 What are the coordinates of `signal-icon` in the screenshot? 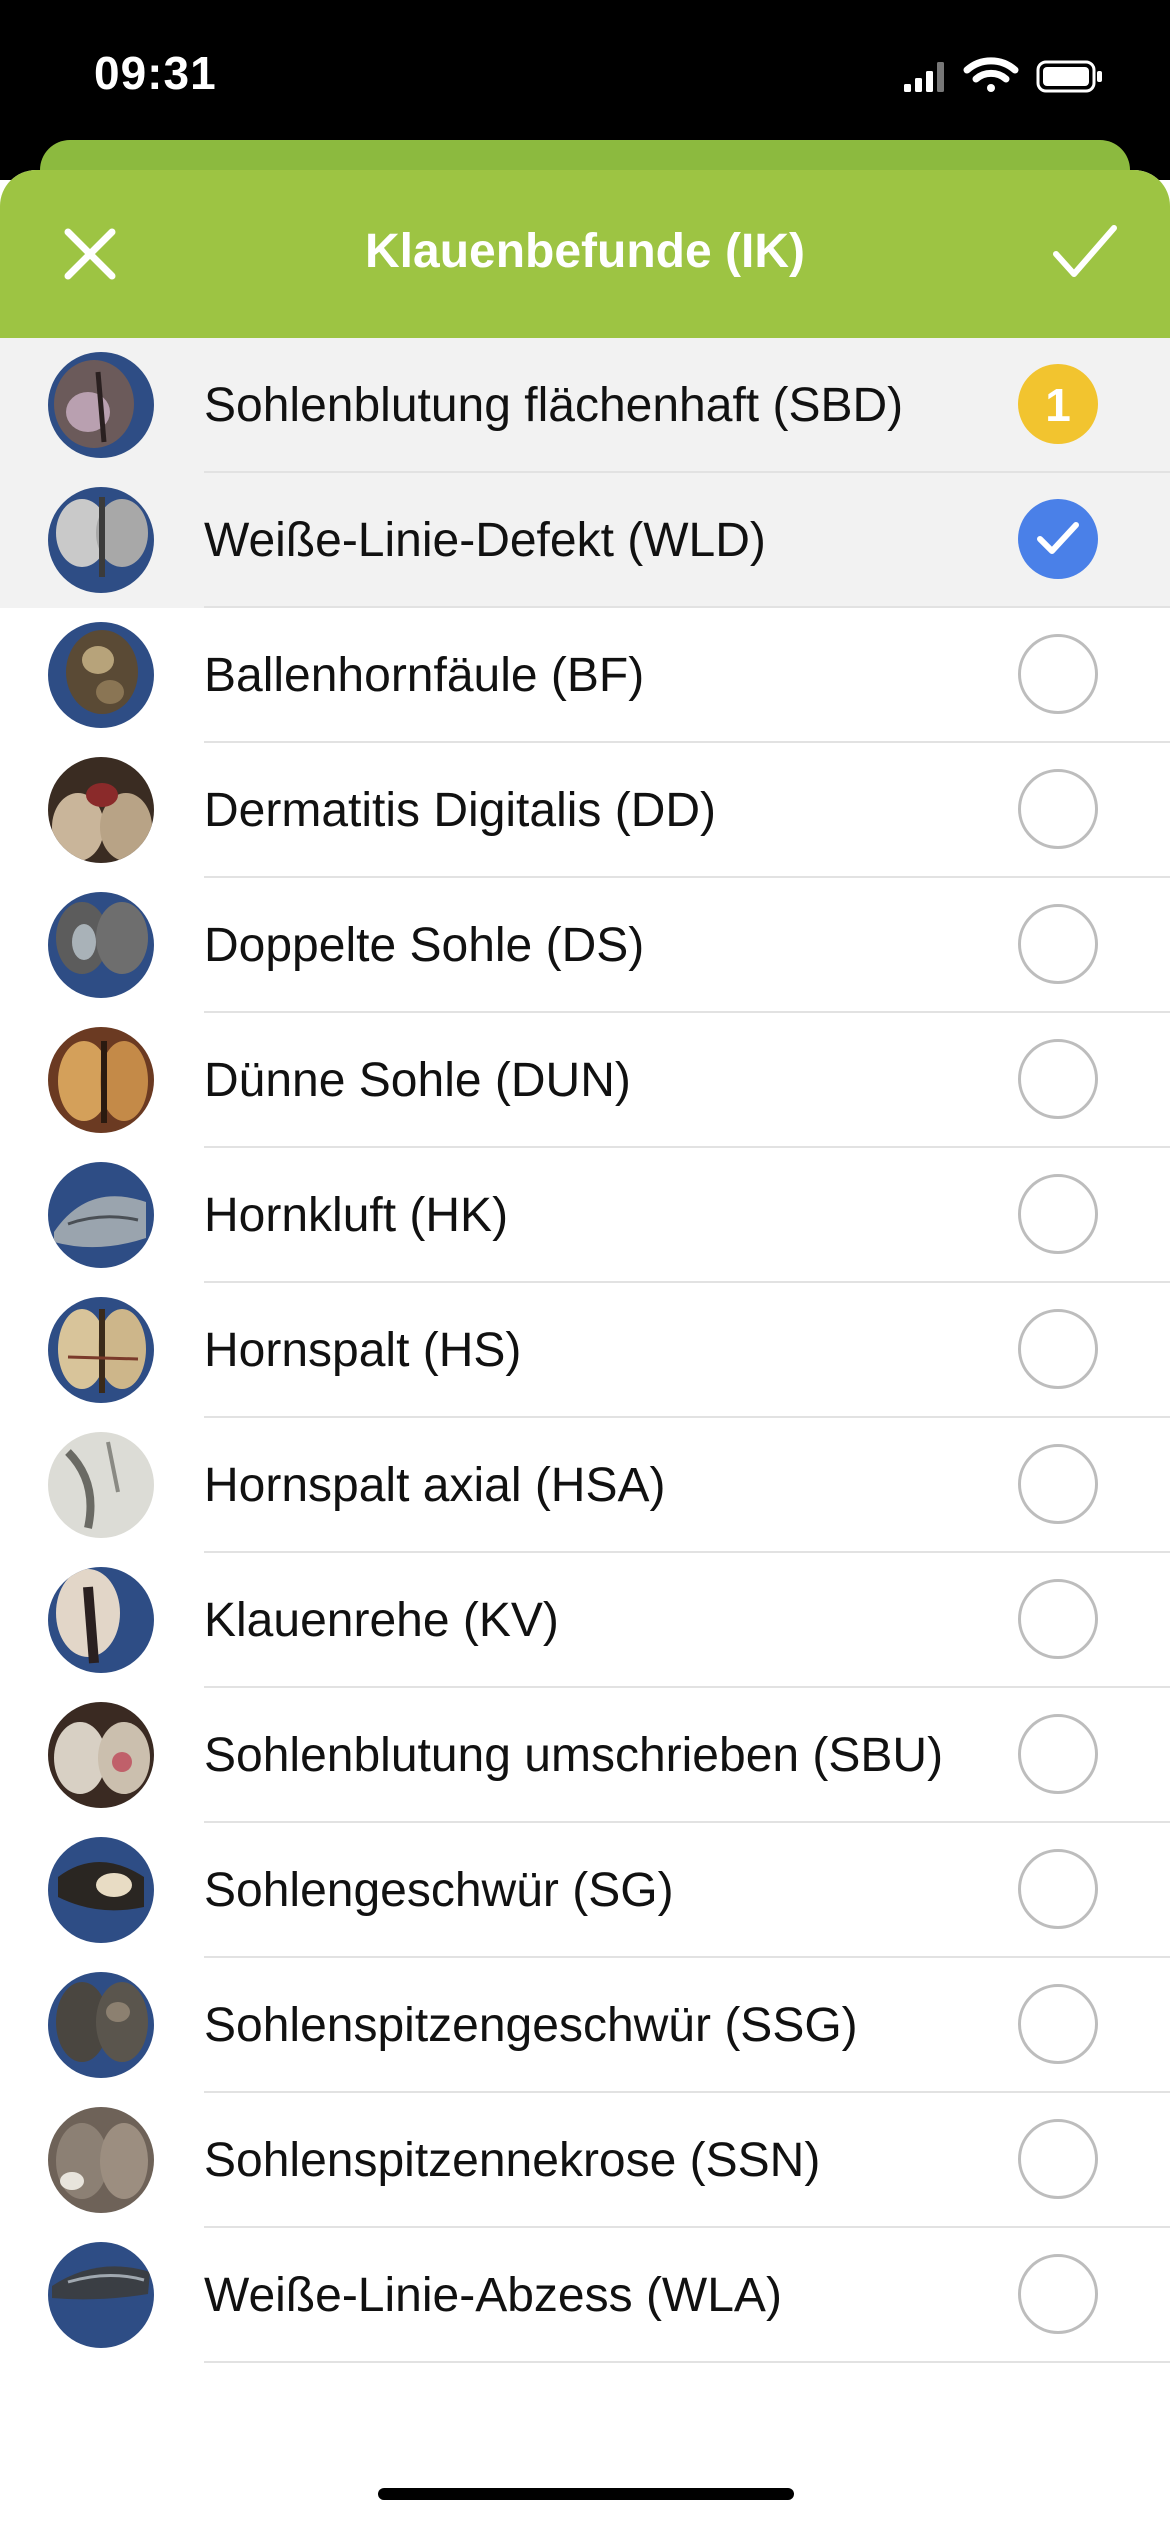 It's located at (924, 77).